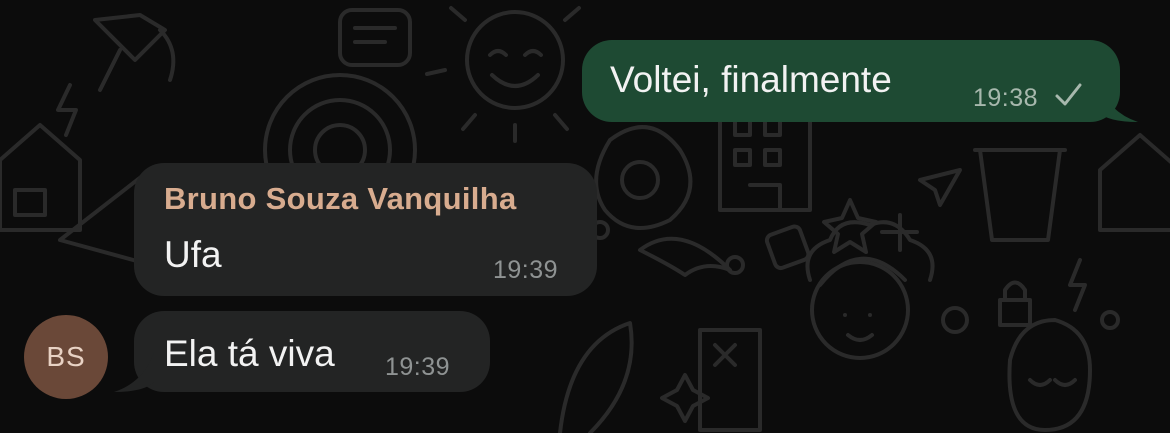 This screenshot has height=433, width=1170. Describe the element at coordinates (1134, 182) in the screenshot. I see `house-right-doodle` at that location.